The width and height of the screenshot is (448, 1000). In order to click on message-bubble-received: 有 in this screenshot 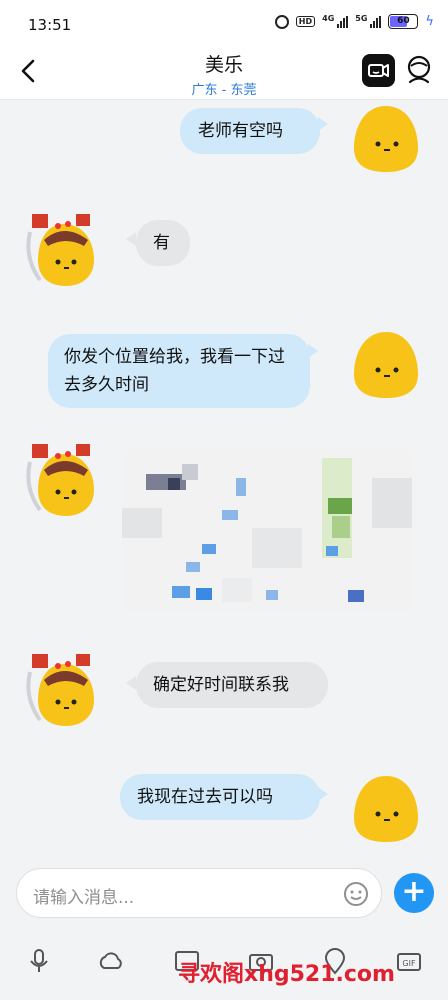, I will do `click(163, 243)`.